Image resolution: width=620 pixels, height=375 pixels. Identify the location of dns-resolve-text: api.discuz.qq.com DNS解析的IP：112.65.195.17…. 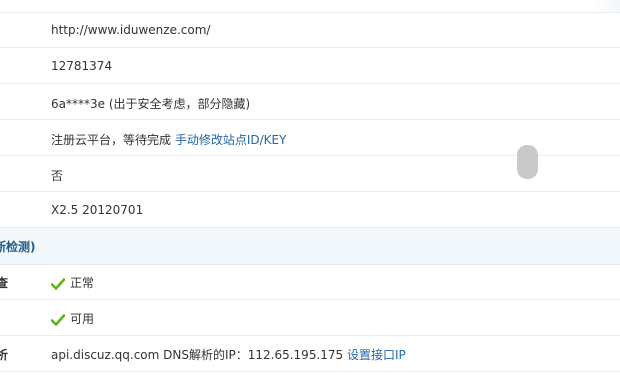
(199, 355).